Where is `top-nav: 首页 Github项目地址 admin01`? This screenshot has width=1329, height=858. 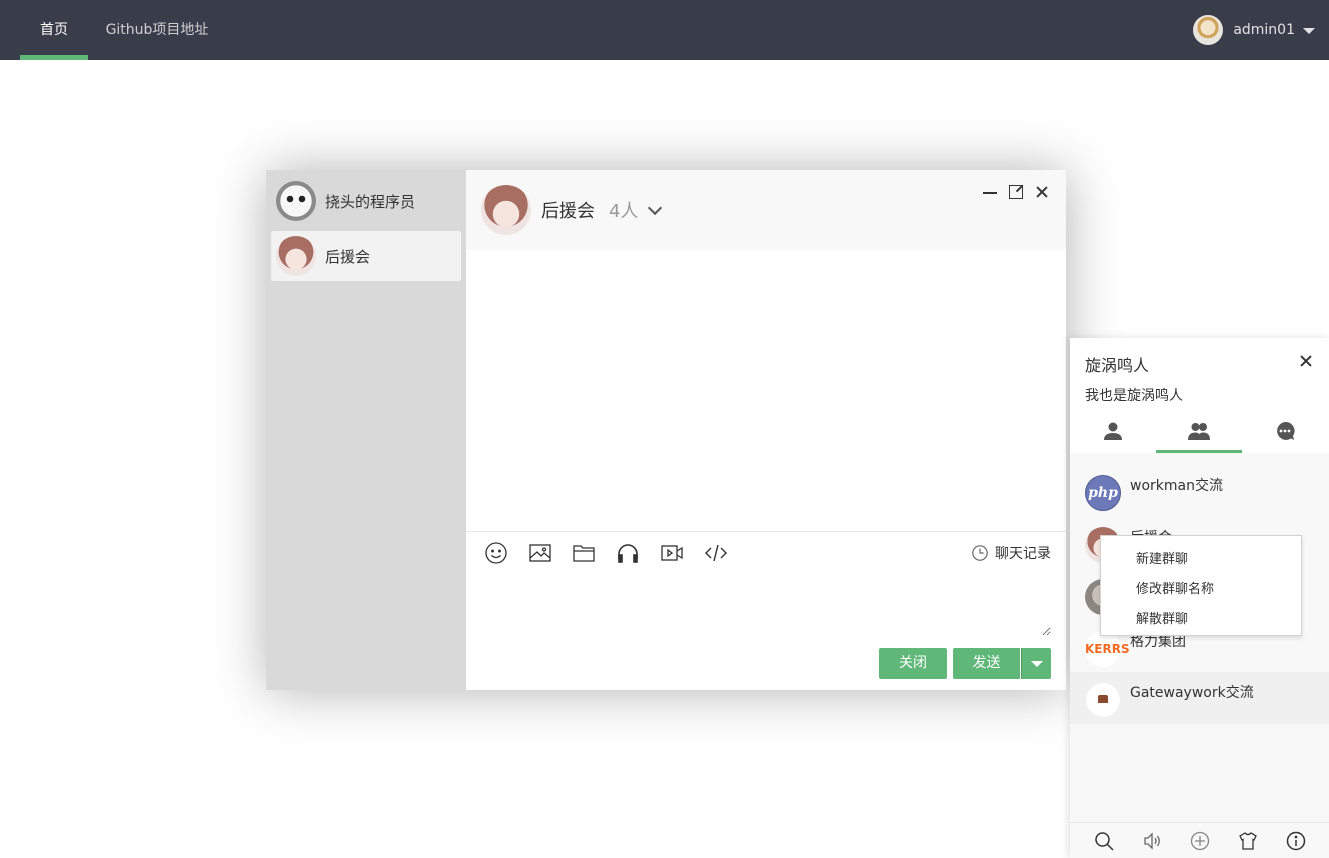 top-nav: 首页 Github项目地址 admin01 is located at coordinates (664, 30).